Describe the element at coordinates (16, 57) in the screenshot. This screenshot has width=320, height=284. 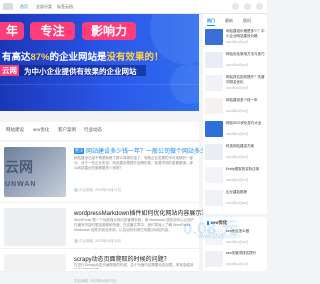
I see `banner-text: 有高达` at that location.